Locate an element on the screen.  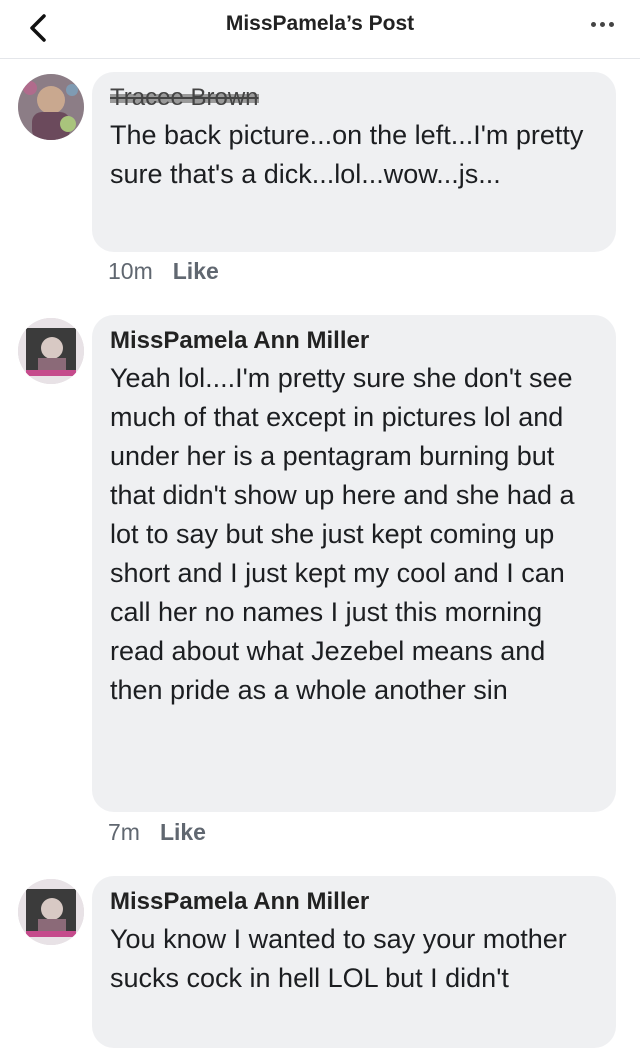
more-options-button is located at coordinates (602, 24).